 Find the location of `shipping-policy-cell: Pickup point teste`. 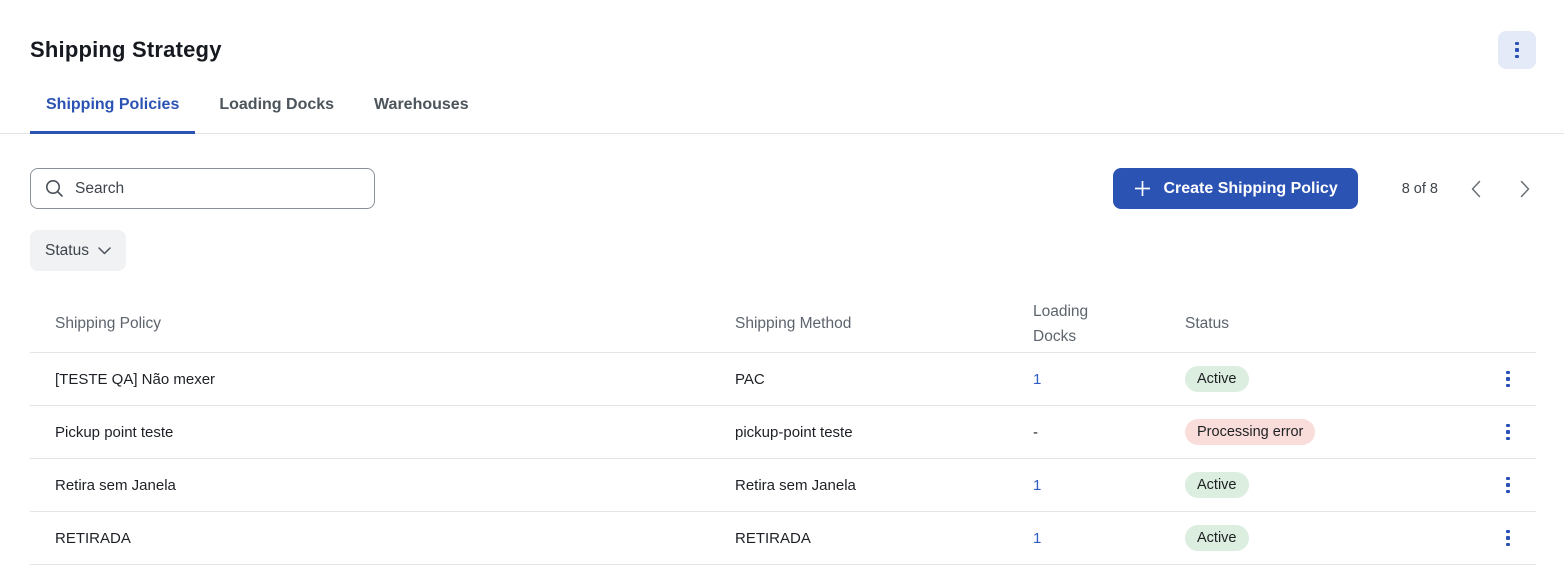

shipping-policy-cell: Pickup point teste is located at coordinates (114, 432).